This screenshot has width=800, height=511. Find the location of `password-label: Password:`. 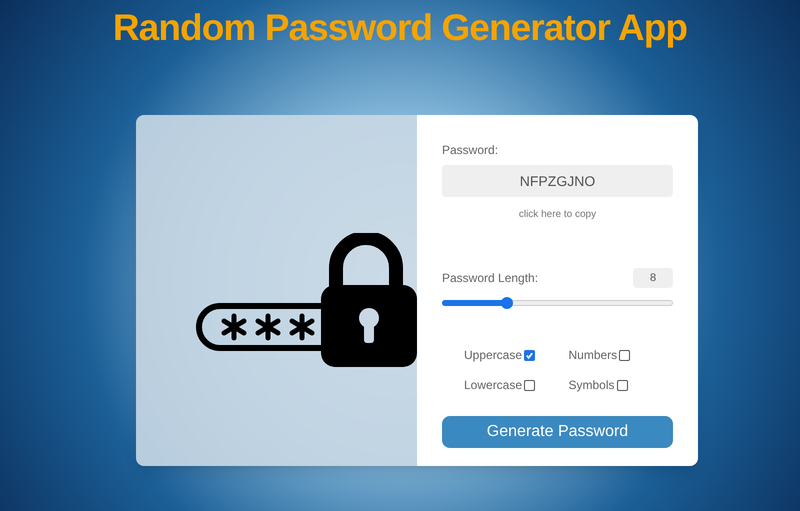

password-label: Password: is located at coordinates (471, 150).